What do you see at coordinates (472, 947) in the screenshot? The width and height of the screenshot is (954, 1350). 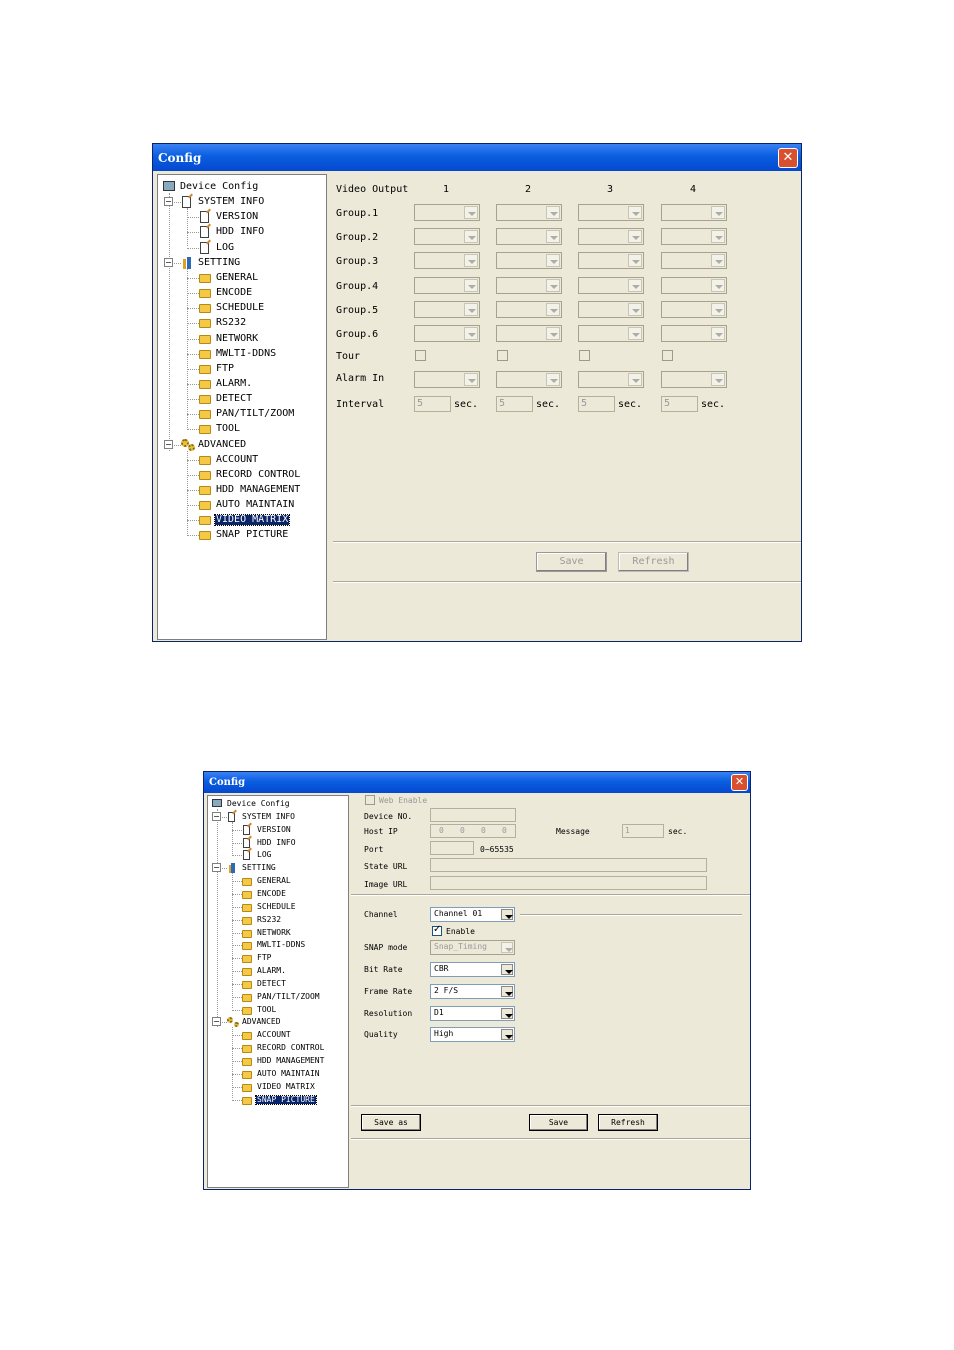 I see `snap-mode-select: Snap_Timing` at bounding box center [472, 947].